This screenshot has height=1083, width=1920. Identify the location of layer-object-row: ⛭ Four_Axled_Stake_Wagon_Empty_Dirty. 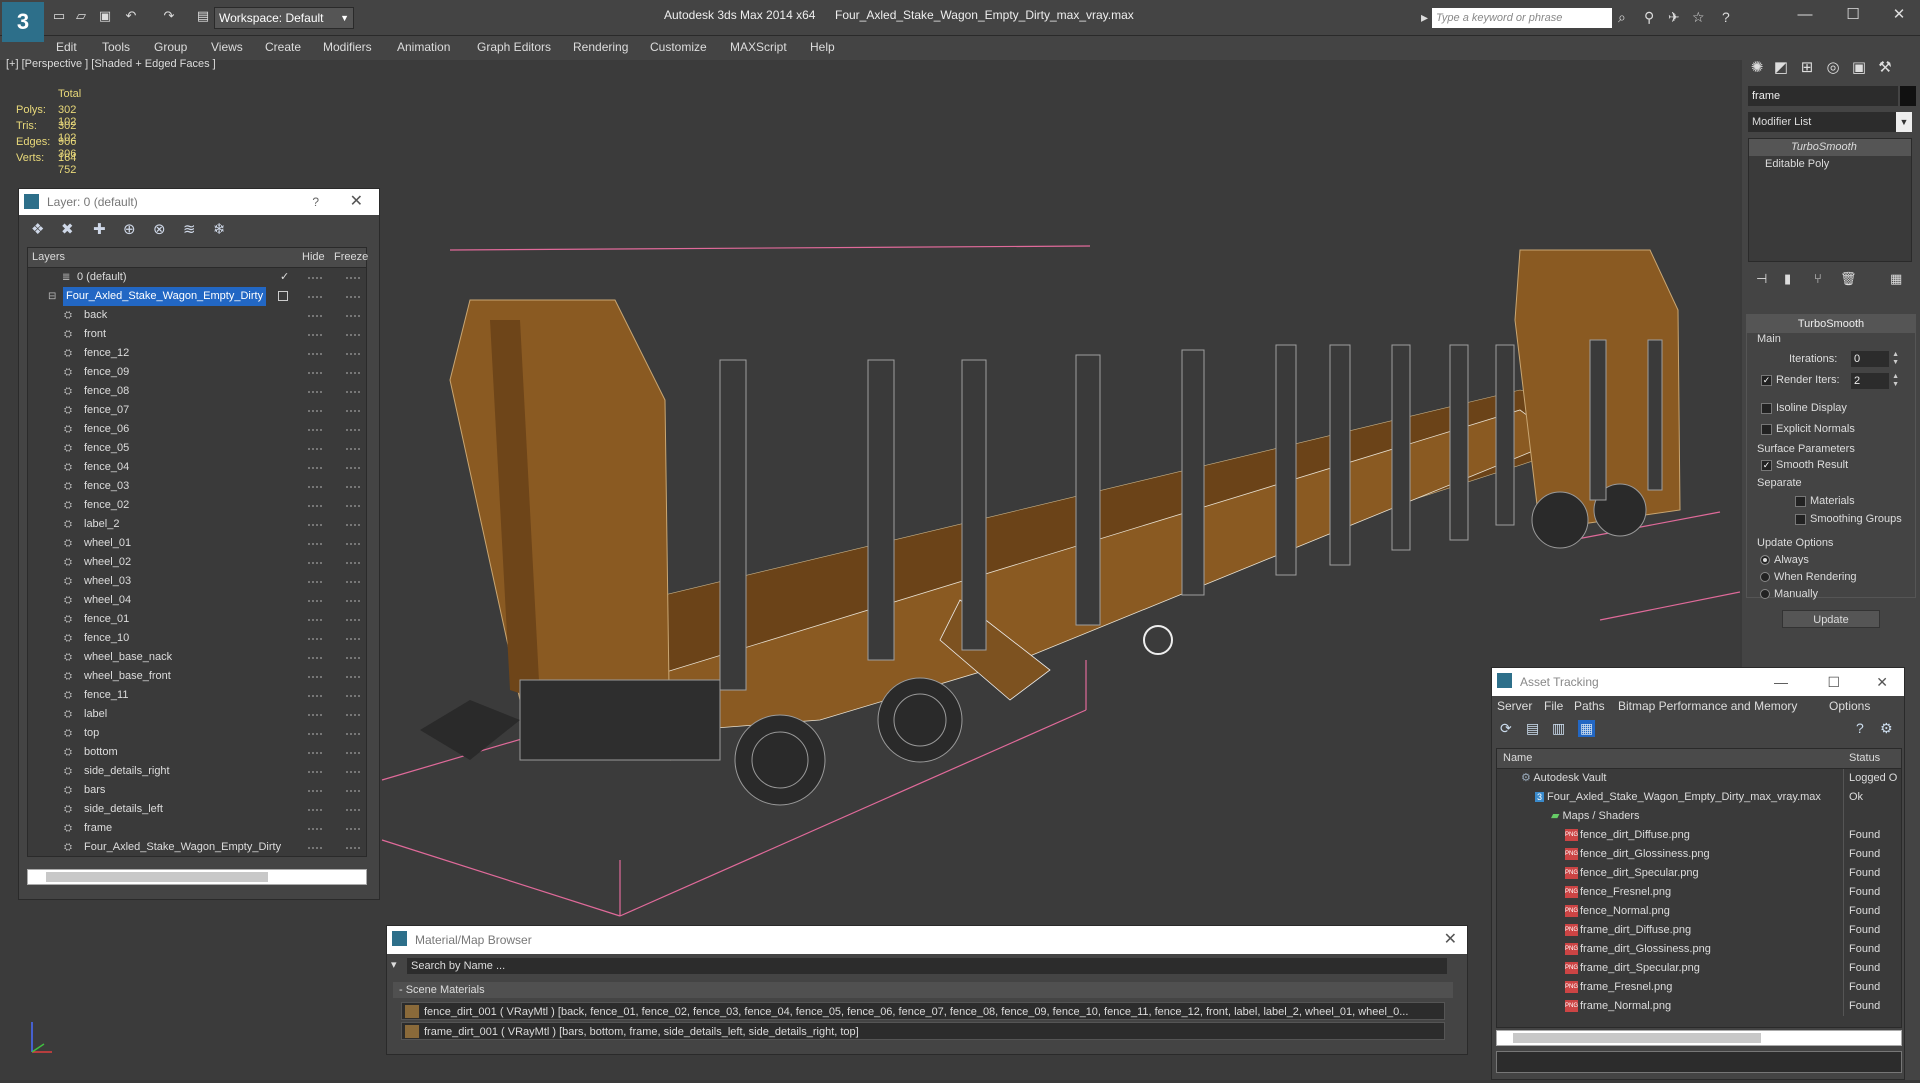
(197, 847).